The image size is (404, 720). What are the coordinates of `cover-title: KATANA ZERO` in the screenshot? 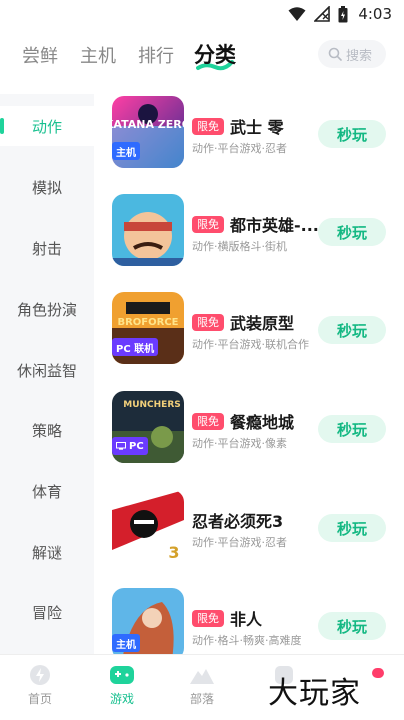 It's located at (148, 124).